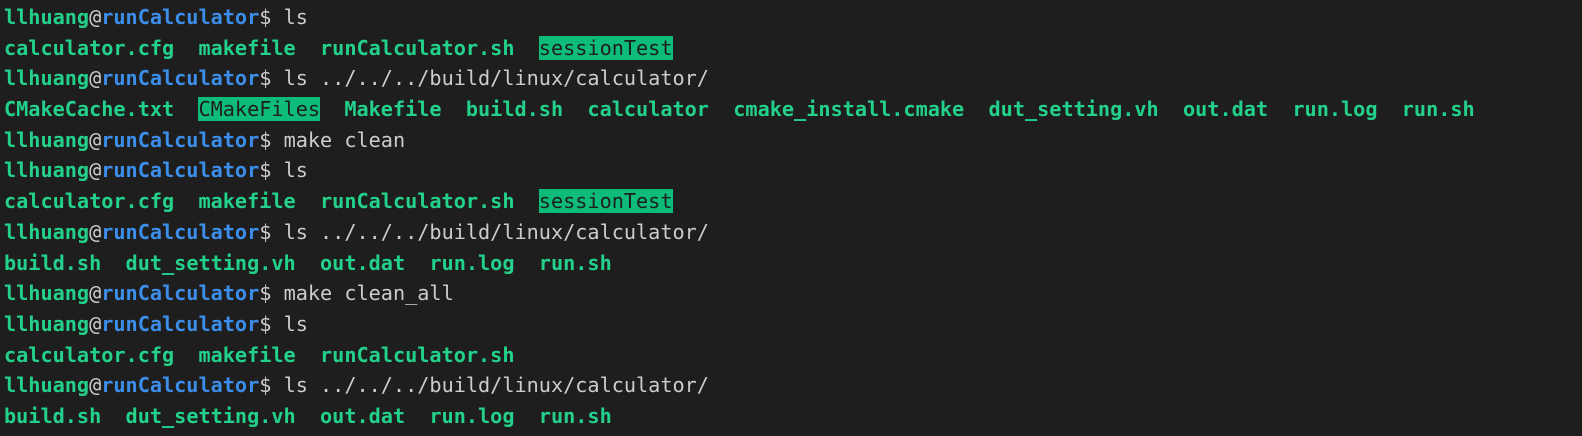 Image resolution: width=1582 pixels, height=436 pixels. What do you see at coordinates (849, 109) in the screenshot?
I see `file-entry: cmake_install.cmake` at bounding box center [849, 109].